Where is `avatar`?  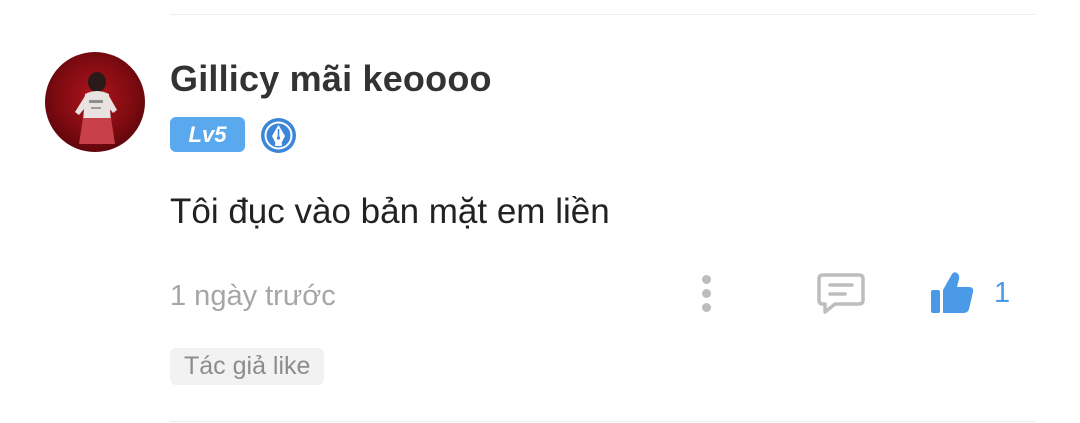 avatar is located at coordinates (95, 102).